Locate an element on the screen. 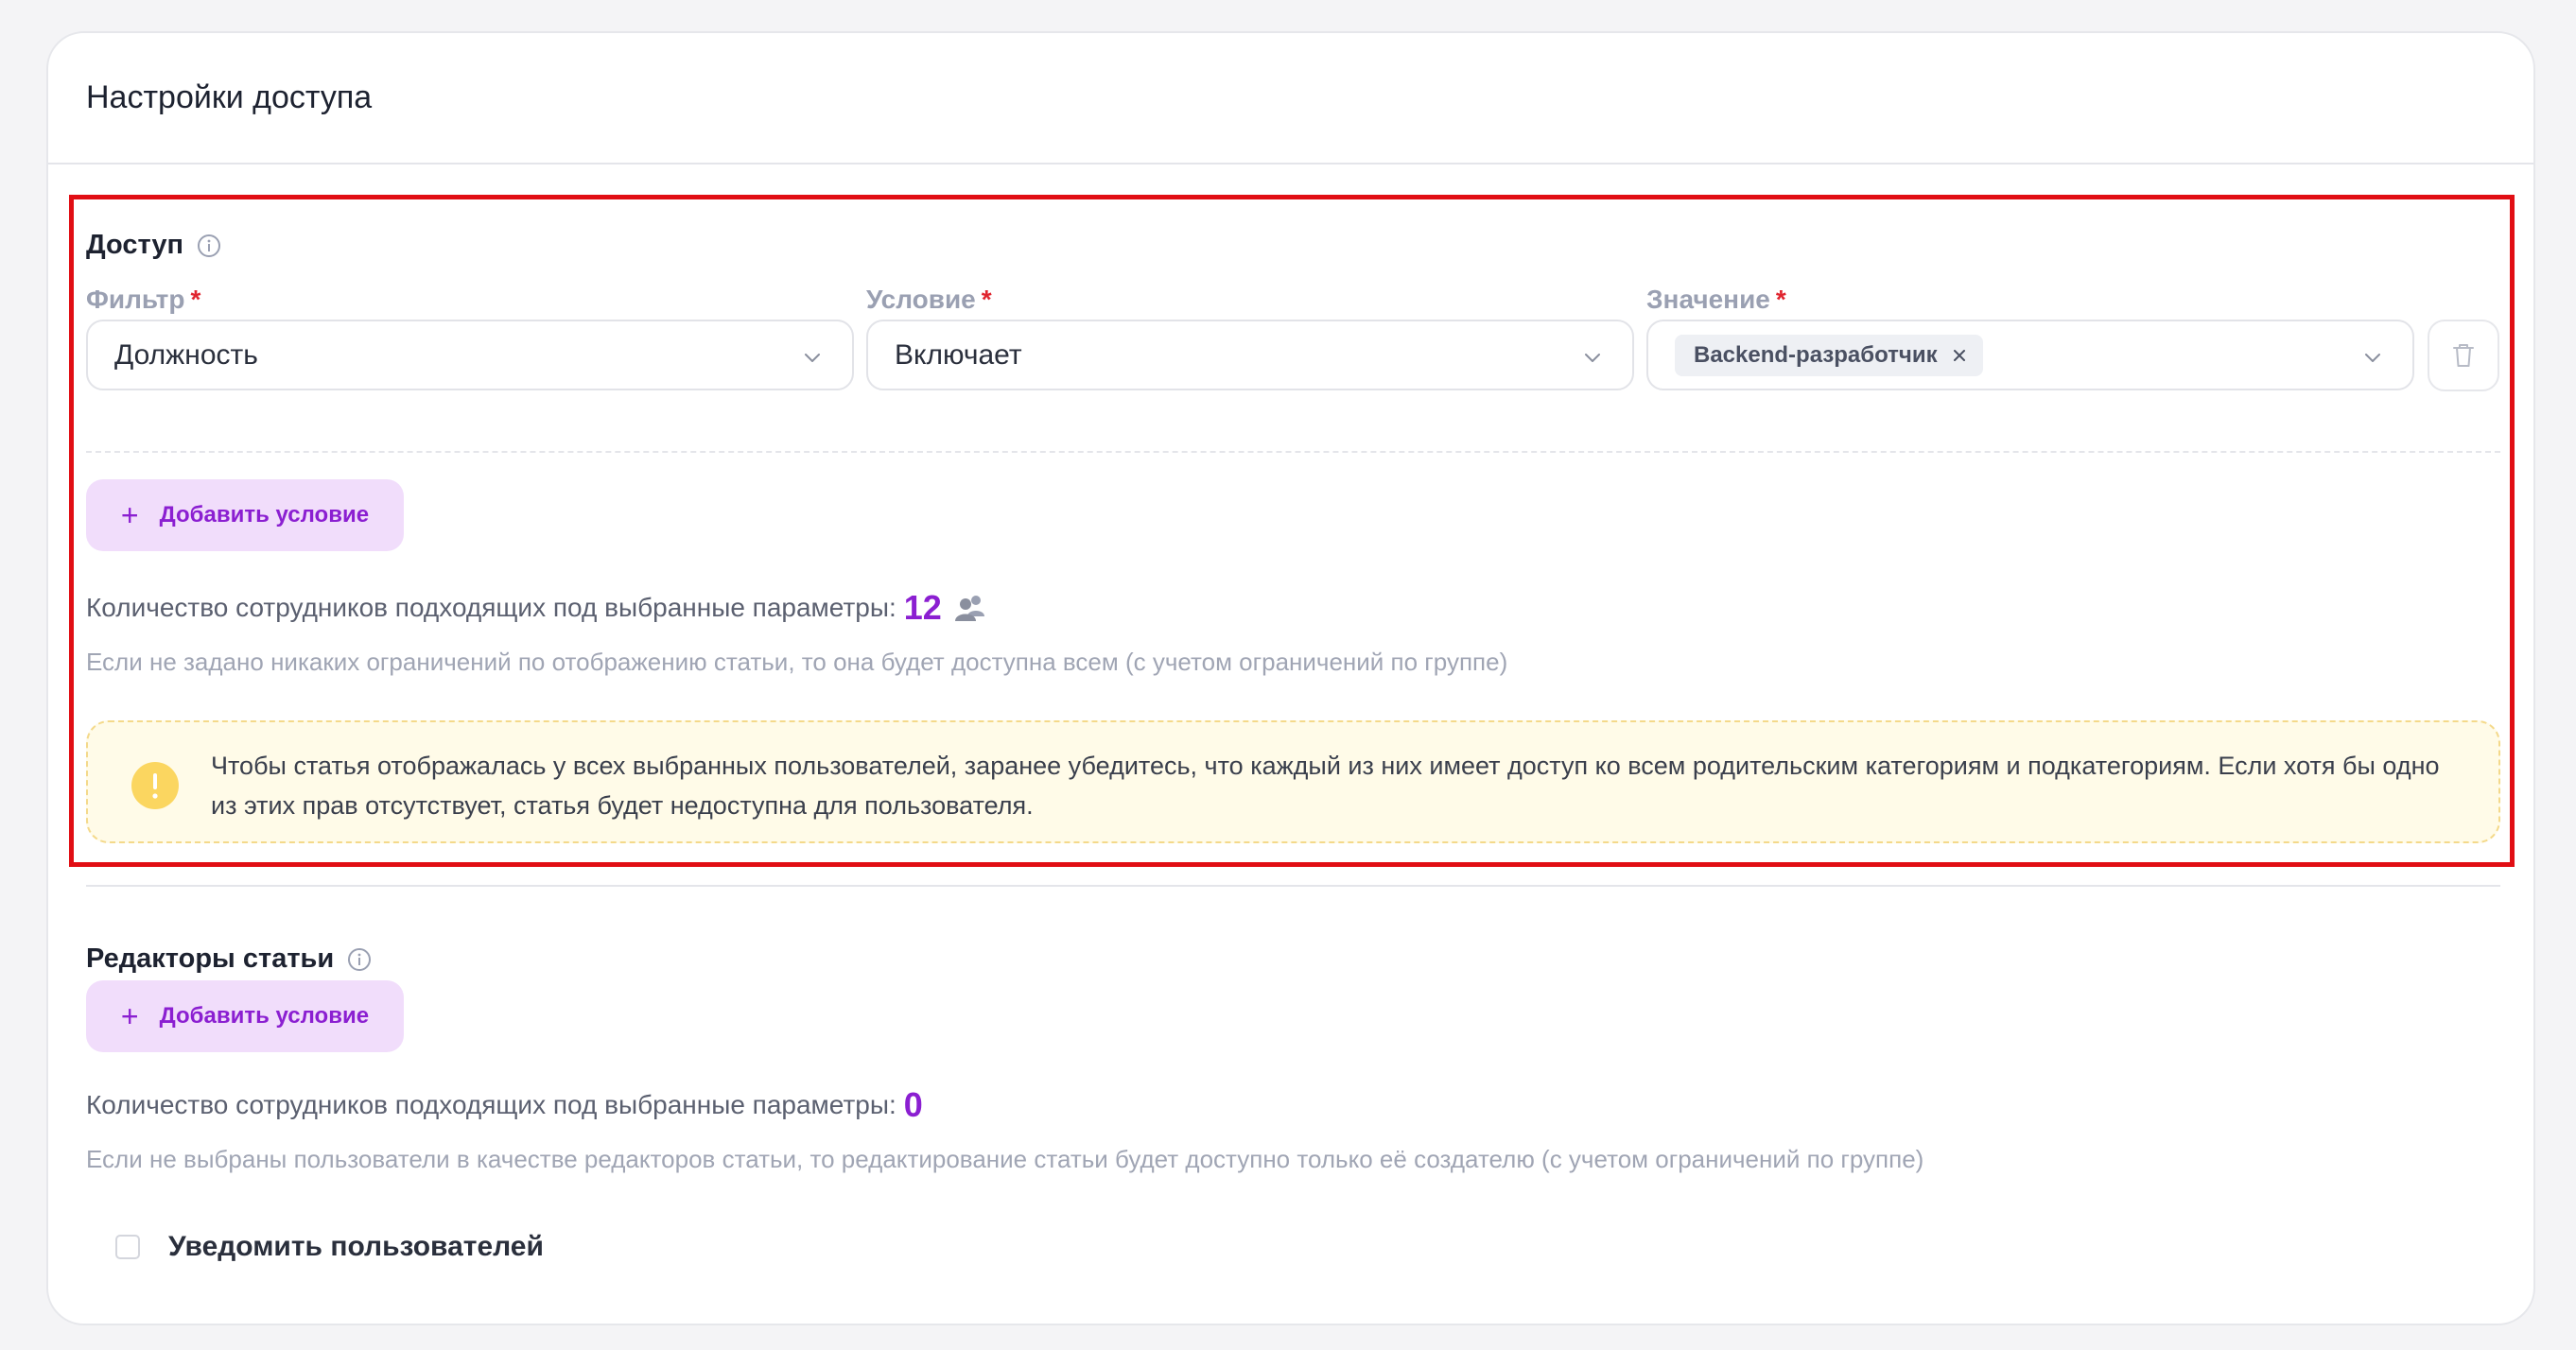  selected-value-tag: Backend-разработчик is located at coordinates (1829, 355).